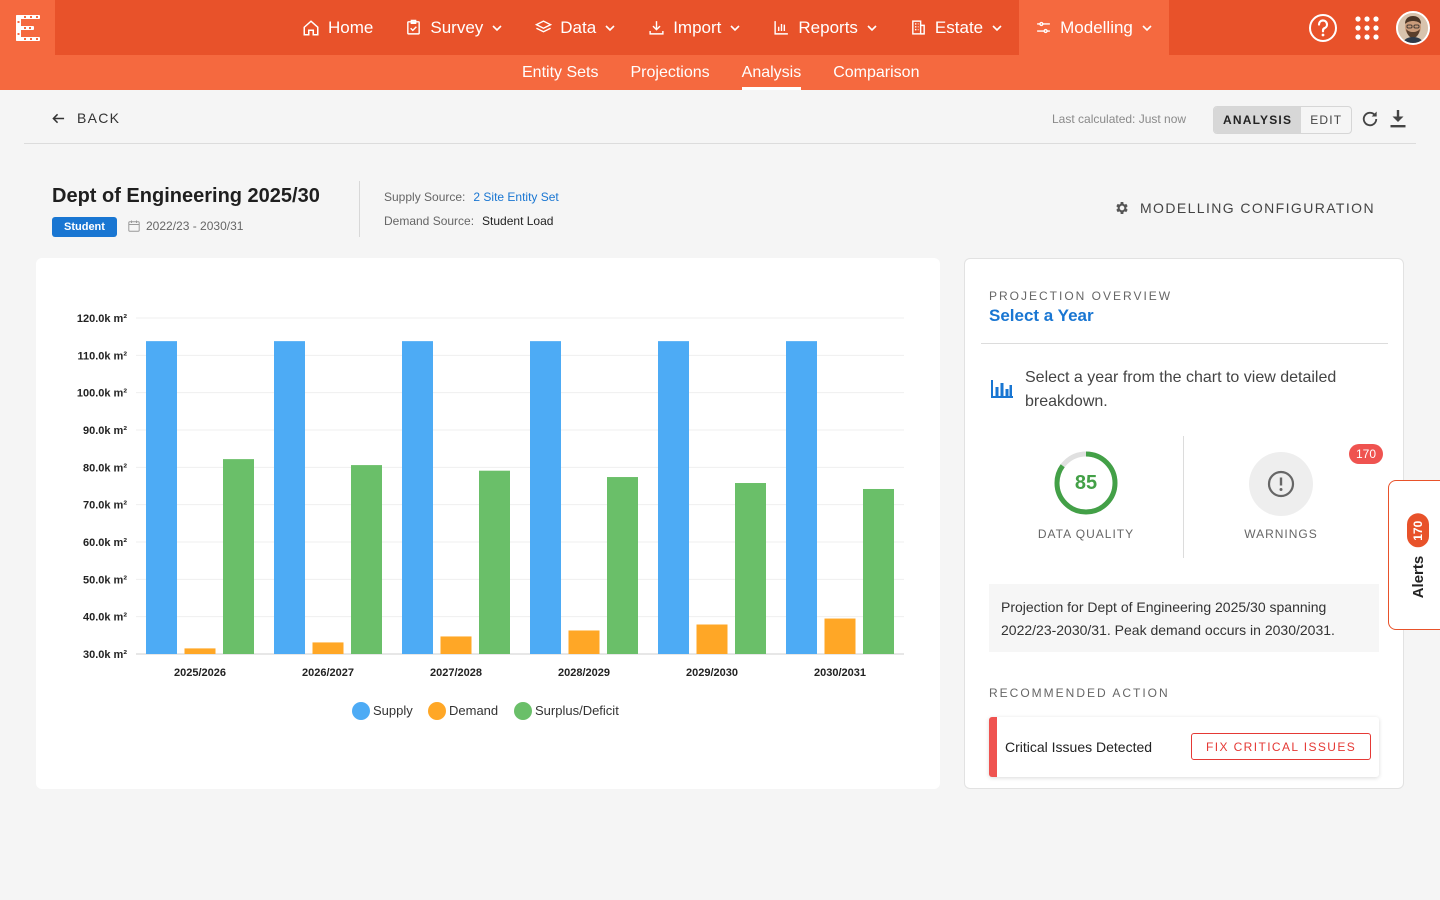 The width and height of the screenshot is (1440, 900). Describe the element at coordinates (1281, 746) in the screenshot. I see `fix-critical-issues-button: FIX CRITICAL ISSUES` at that location.